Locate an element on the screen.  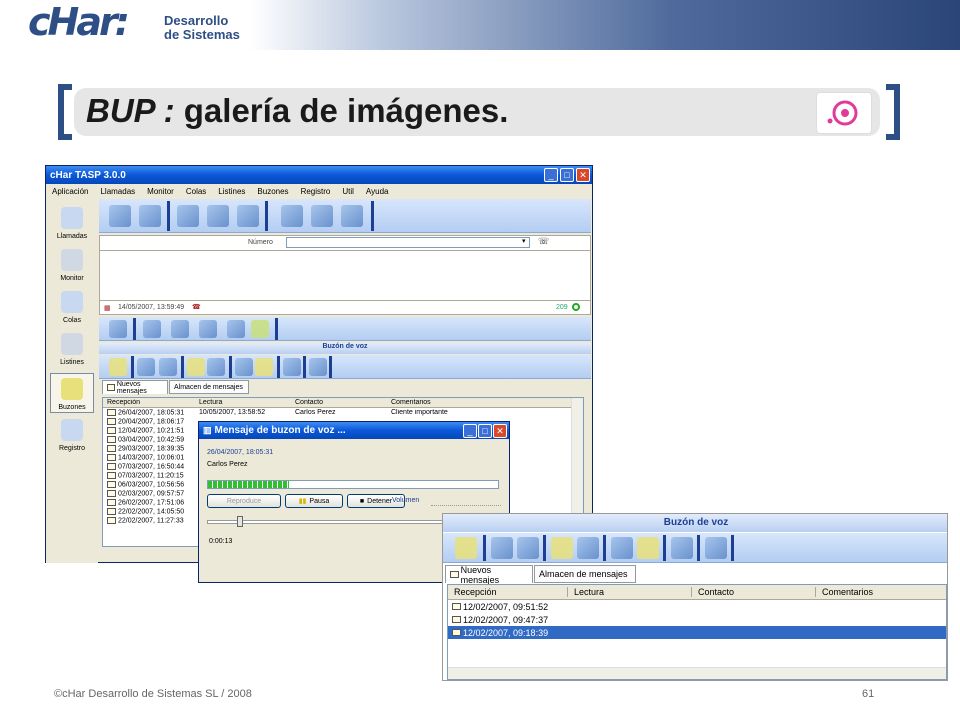
tab-label: Almacen de mensajes is located at coordinates (208, 387).